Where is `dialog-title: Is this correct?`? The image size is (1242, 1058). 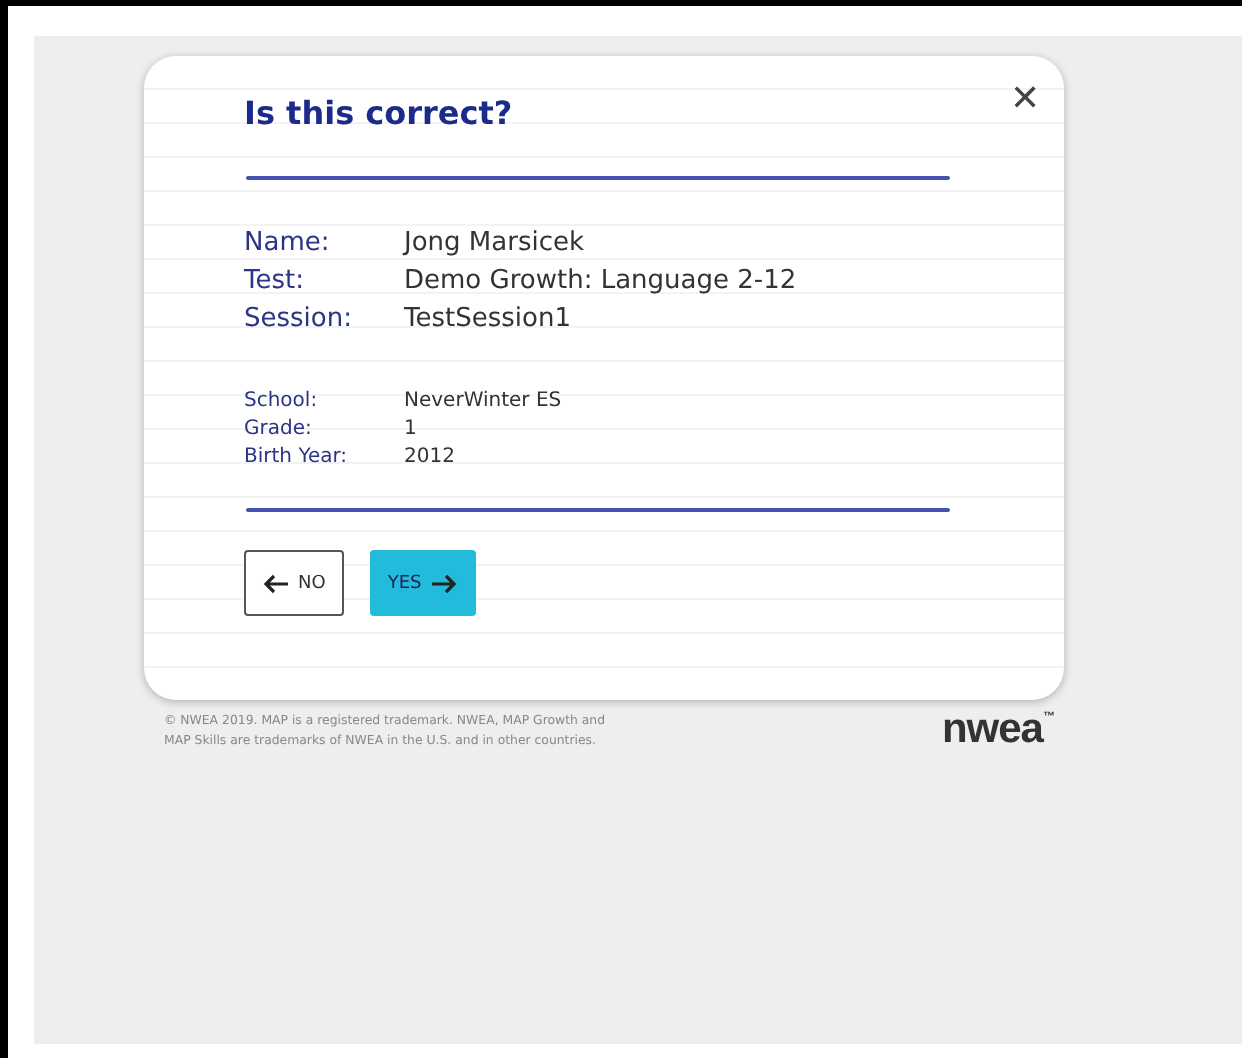
dialog-title: Is this correct? is located at coordinates (378, 113).